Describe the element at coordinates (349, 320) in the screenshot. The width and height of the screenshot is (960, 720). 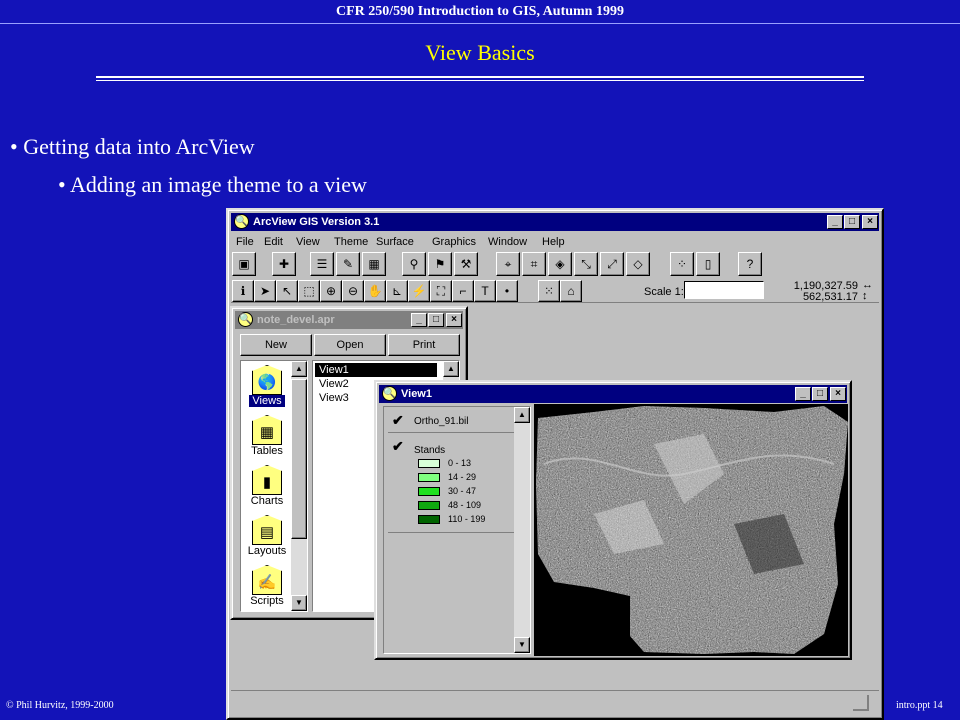
I see `project-titlebar: 🔍 note_devel.apr _ □ ×` at that location.